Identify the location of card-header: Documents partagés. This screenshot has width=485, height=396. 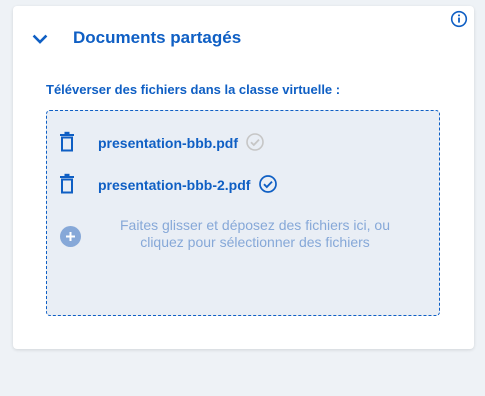
(243, 36).